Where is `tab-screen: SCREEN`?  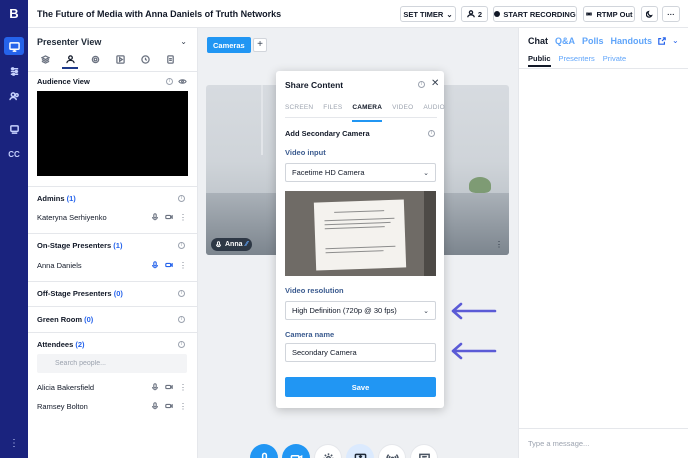 tab-screen: SCREEN is located at coordinates (299, 110).